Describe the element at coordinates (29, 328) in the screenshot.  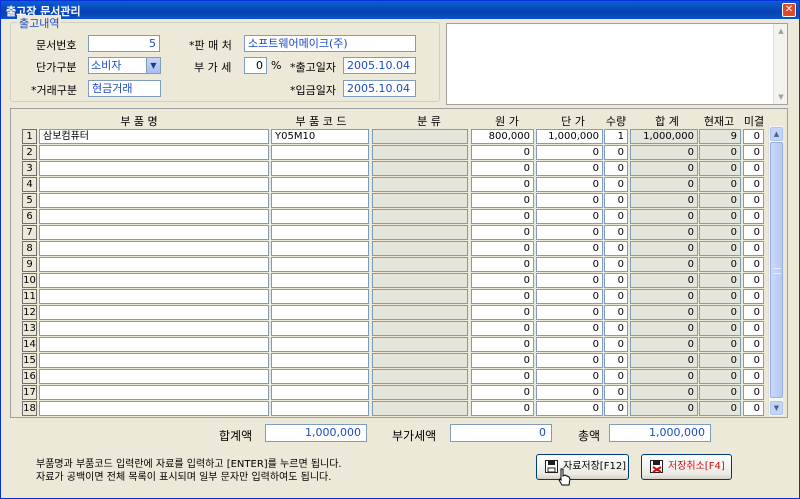
I see `row-number: 13` at that location.